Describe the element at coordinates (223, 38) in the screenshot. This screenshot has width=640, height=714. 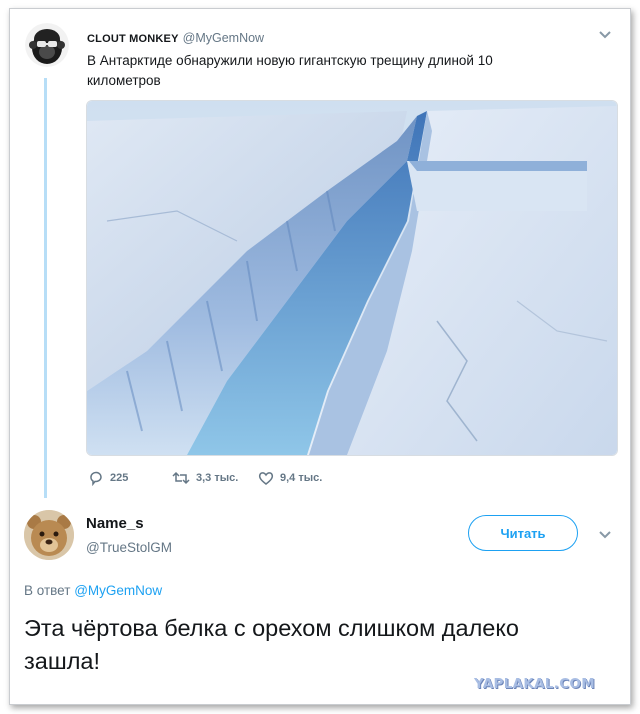
I see `tweet1-handle: @MyGemNow` at that location.